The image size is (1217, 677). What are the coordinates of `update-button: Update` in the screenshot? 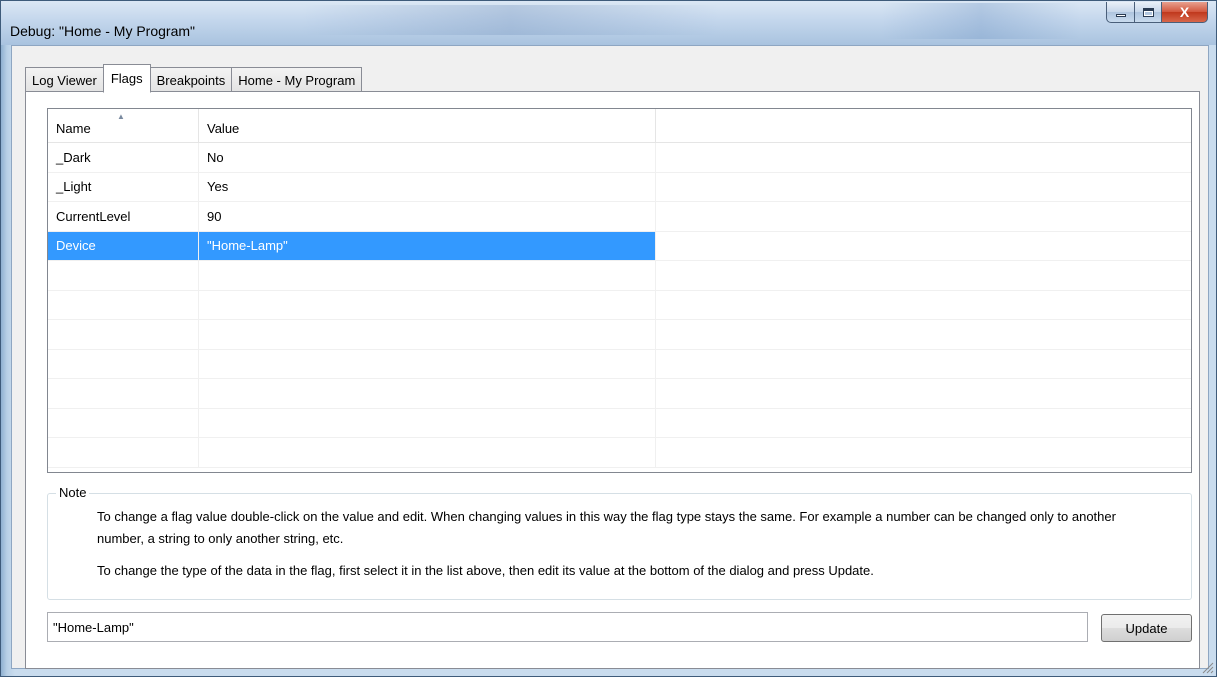 It's located at (1146, 628).